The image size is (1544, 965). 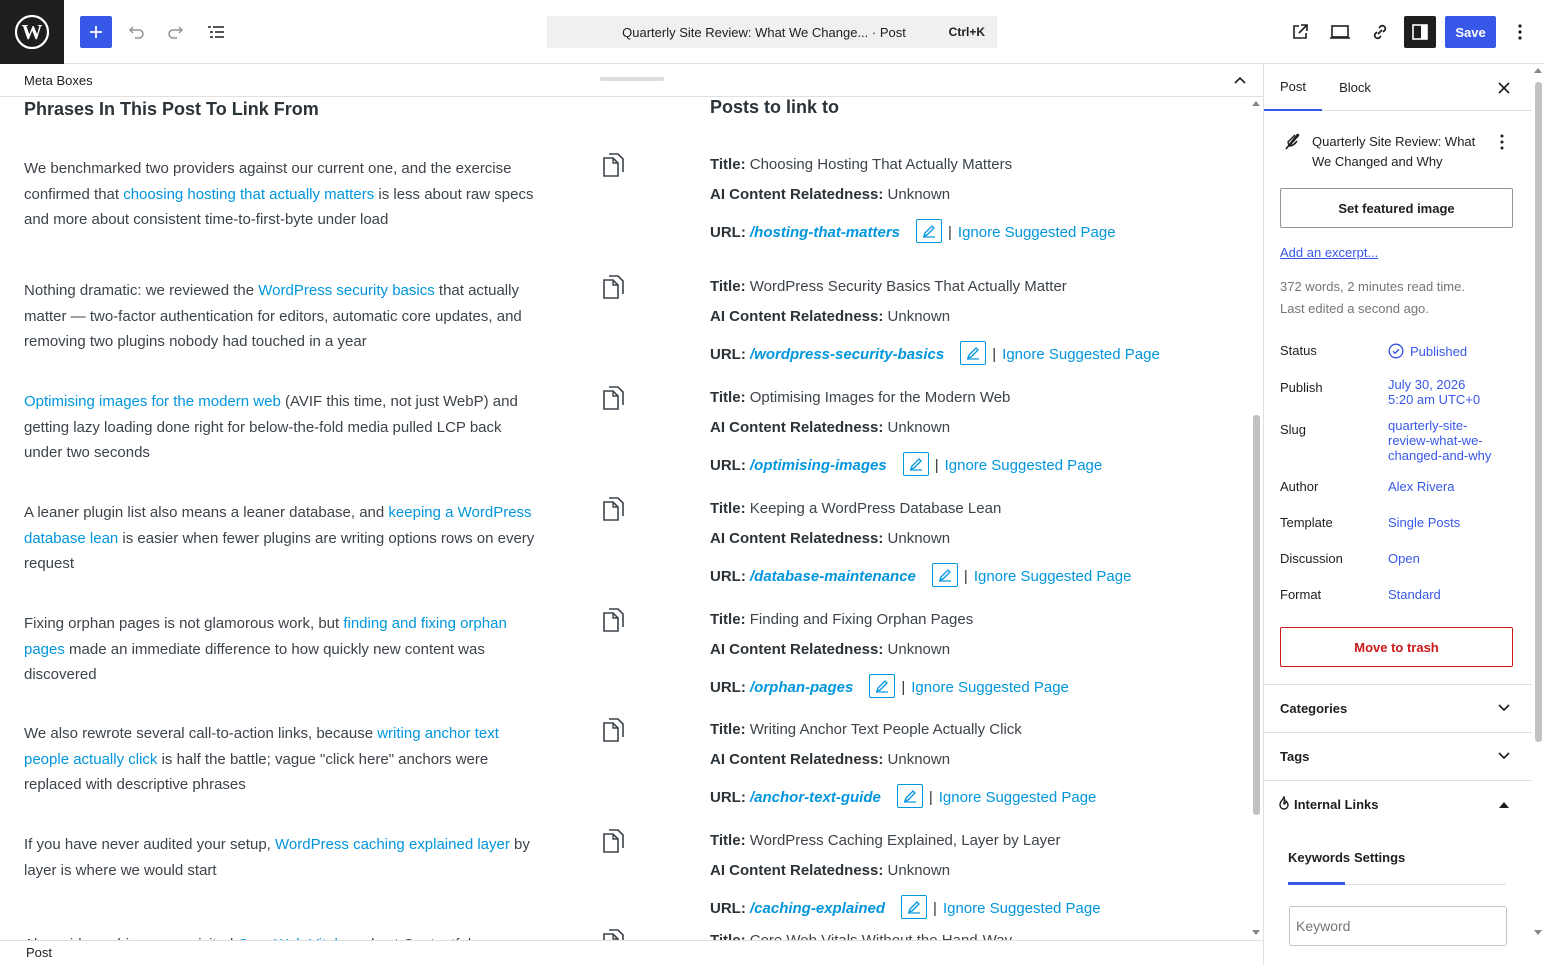 I want to click on status-text: Published, so click(x=1439, y=351).